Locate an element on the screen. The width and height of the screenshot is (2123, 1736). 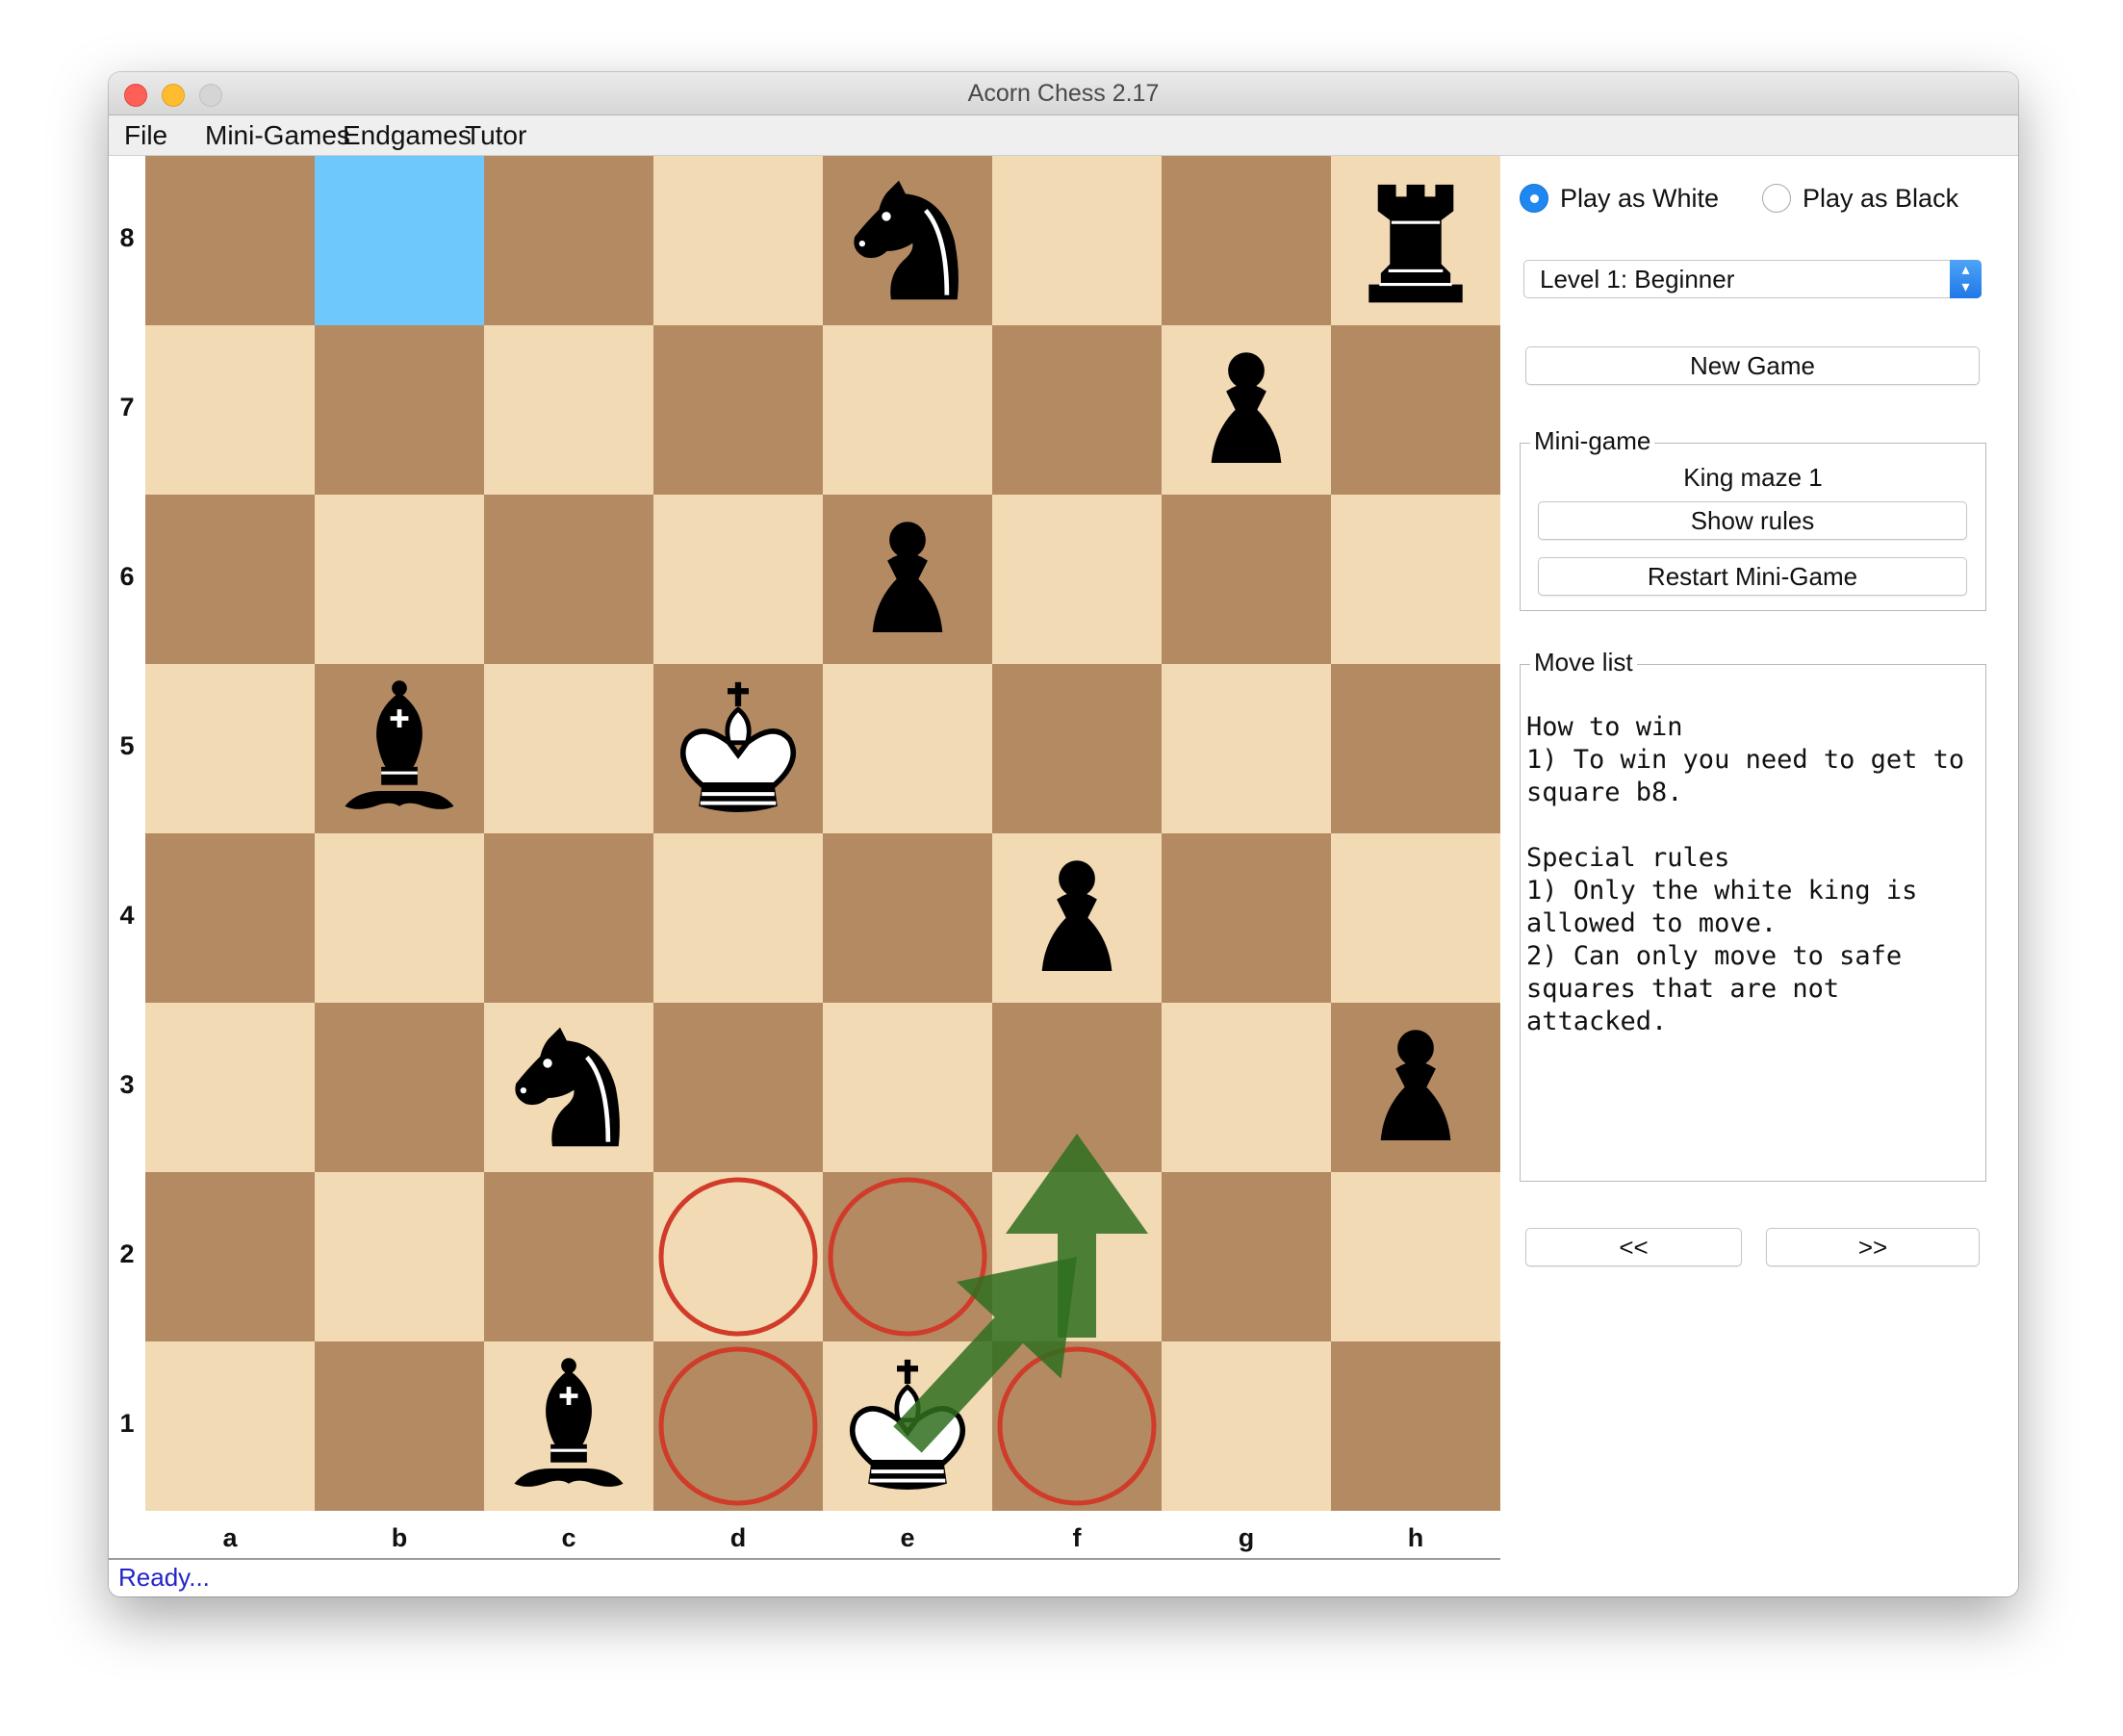
square-d1 is located at coordinates (738, 1426).